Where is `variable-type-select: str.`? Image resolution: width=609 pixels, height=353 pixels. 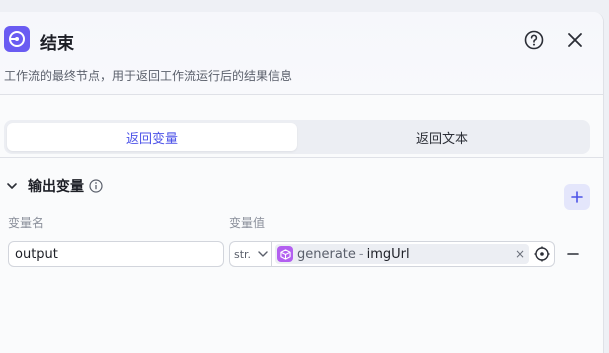
variable-type-select: str. is located at coordinates (250, 254).